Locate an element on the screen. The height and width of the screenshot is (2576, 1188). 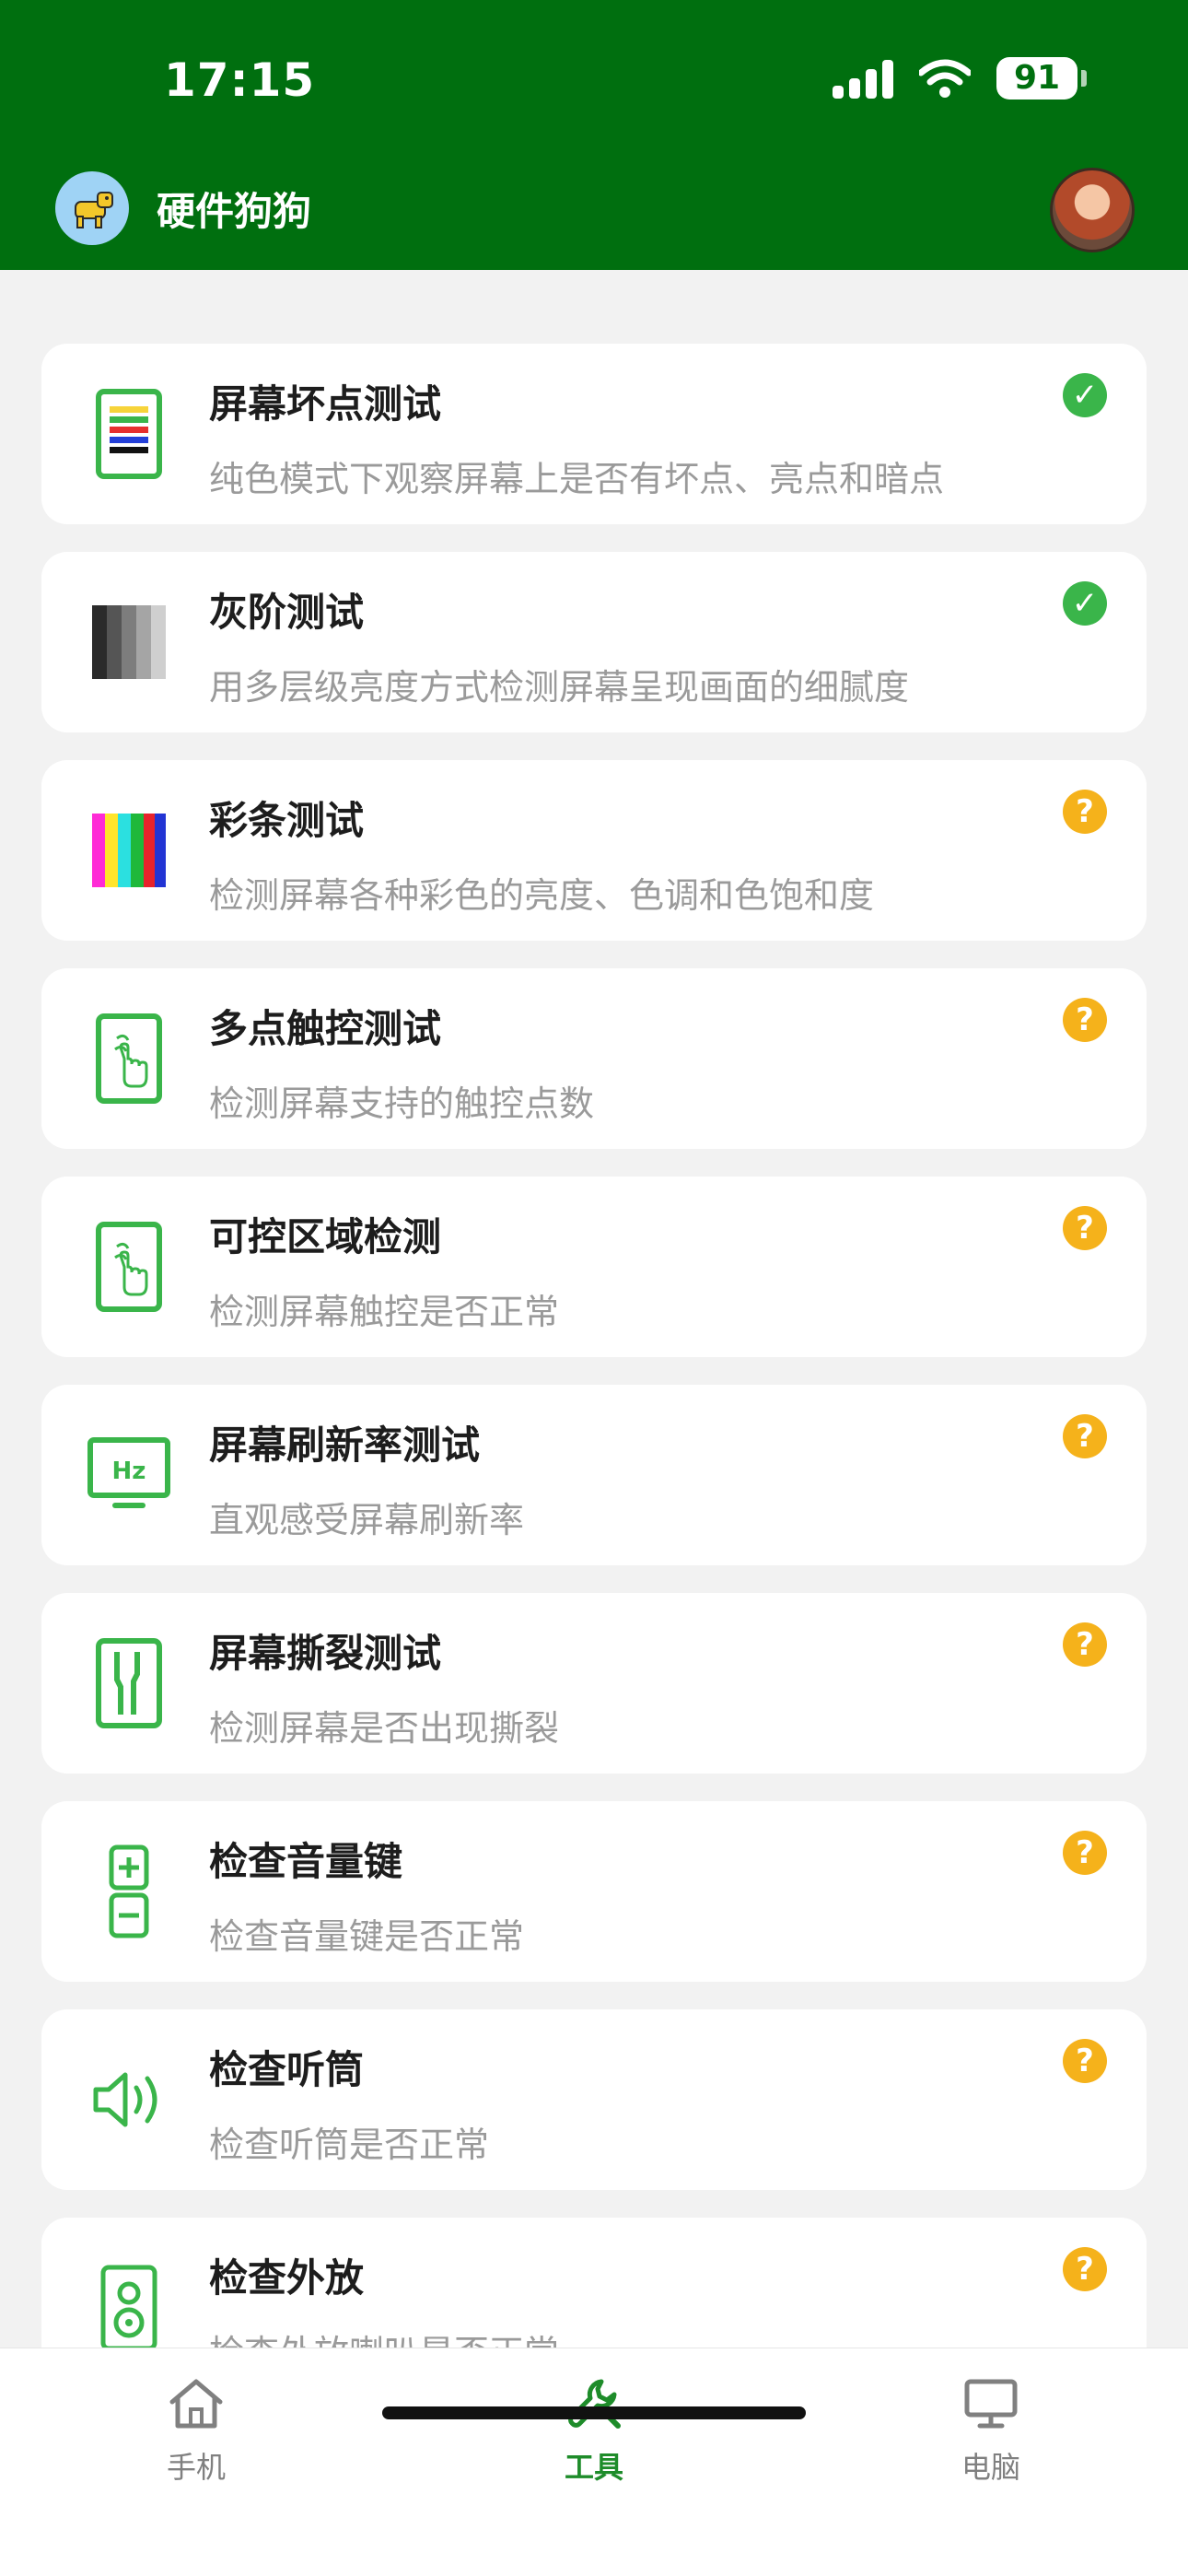
cellular-signal-icon is located at coordinates (863, 78).